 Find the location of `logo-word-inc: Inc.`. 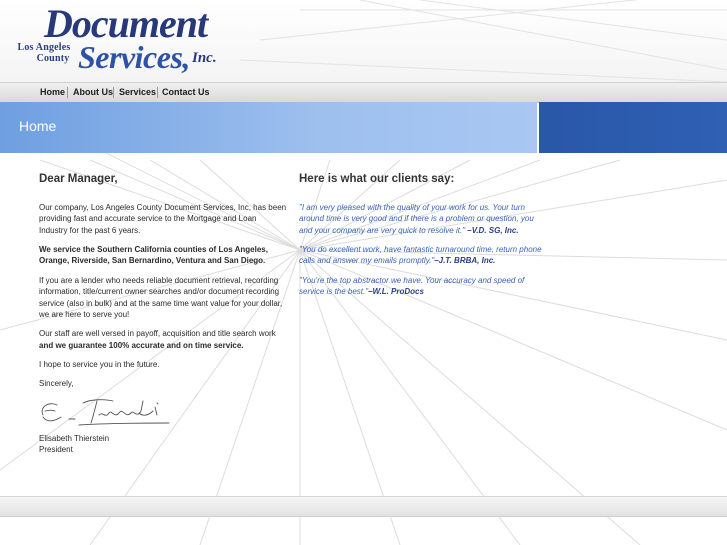

logo-word-inc: Inc. is located at coordinates (204, 58).